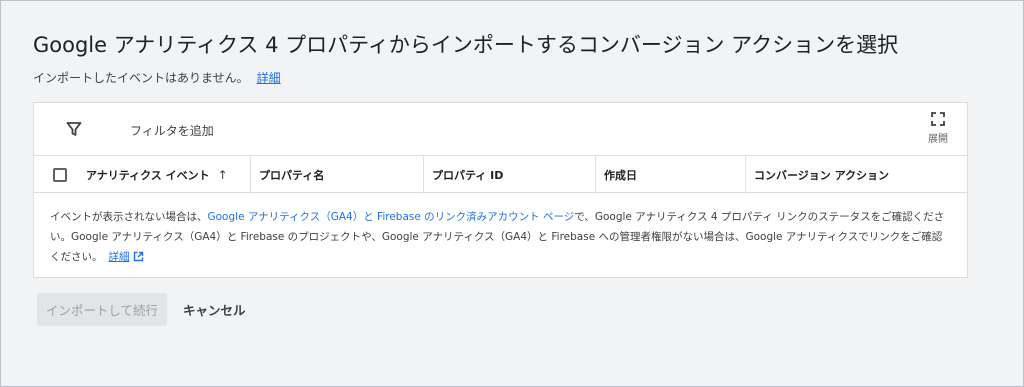  I want to click on sort-ascending-icon: ↑, so click(222, 174).